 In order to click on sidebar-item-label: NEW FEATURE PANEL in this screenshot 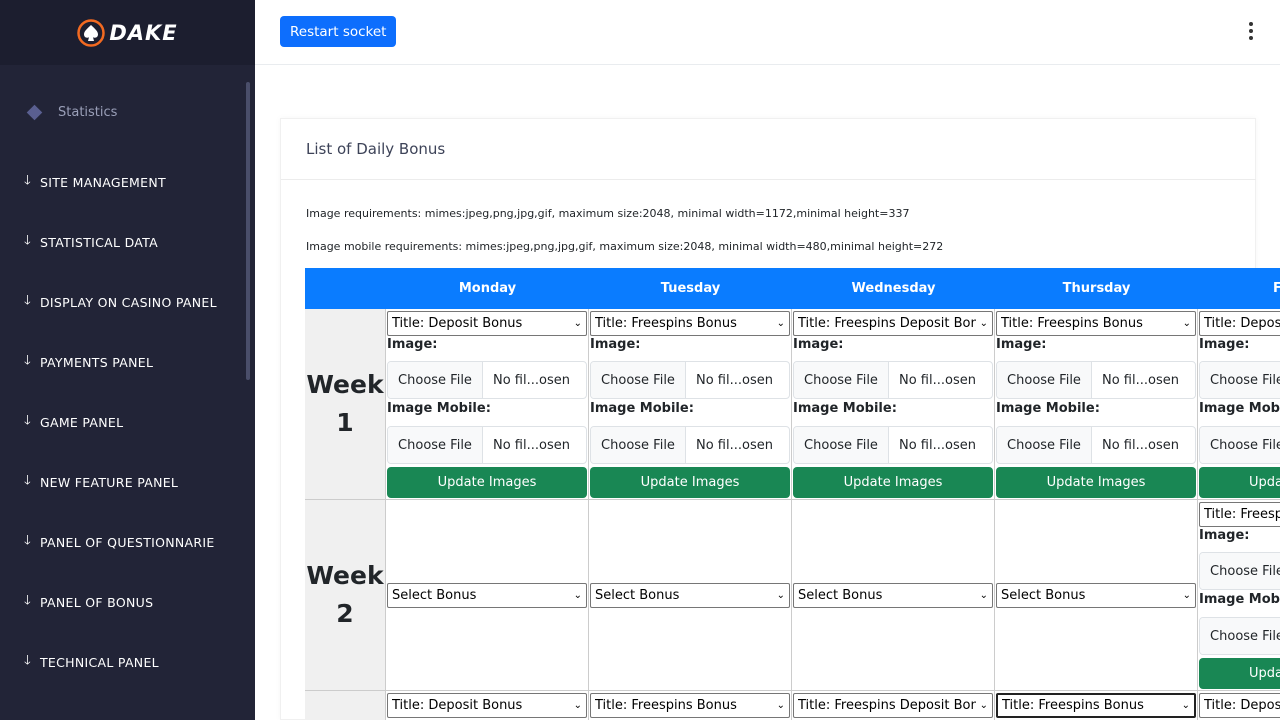, I will do `click(109, 482)`.